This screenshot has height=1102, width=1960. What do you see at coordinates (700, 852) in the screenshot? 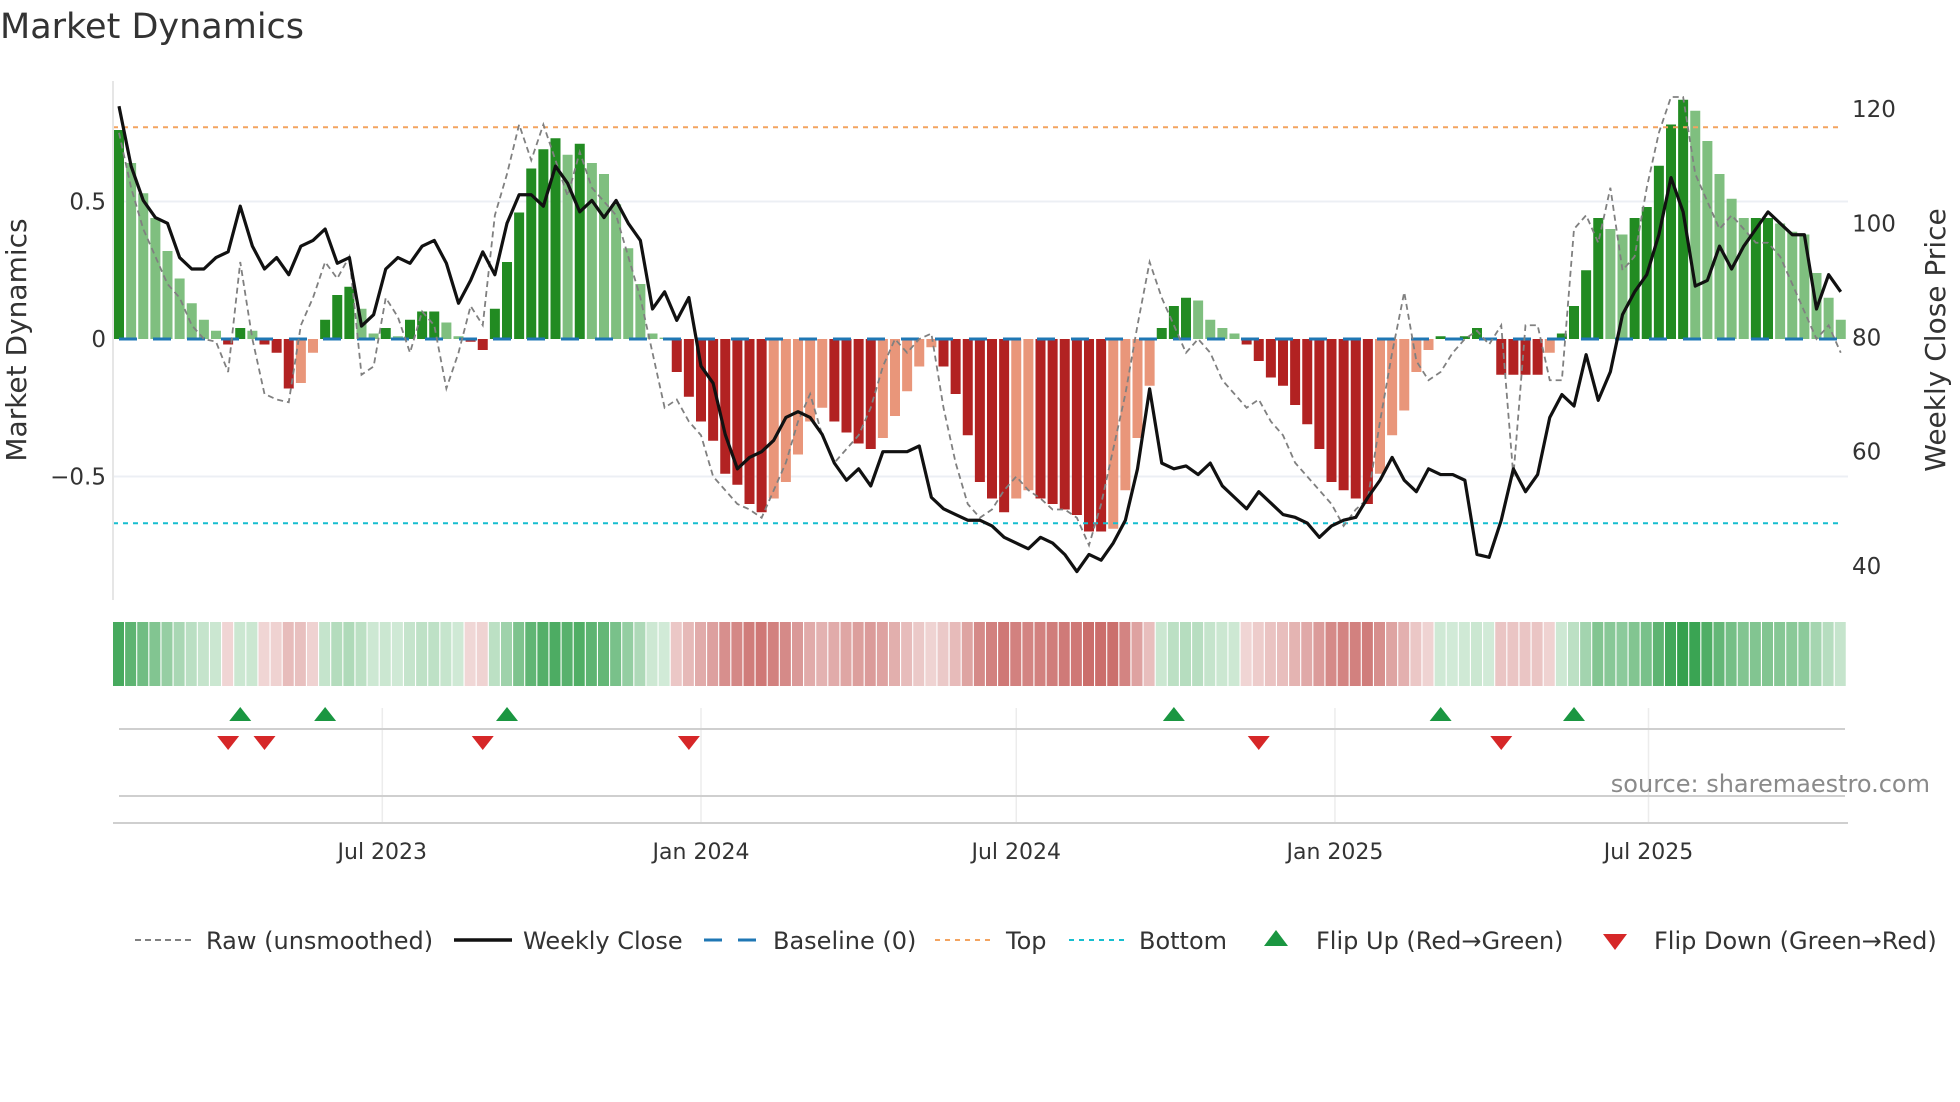
I see `x-tick-label: Jan 2024` at bounding box center [700, 852].